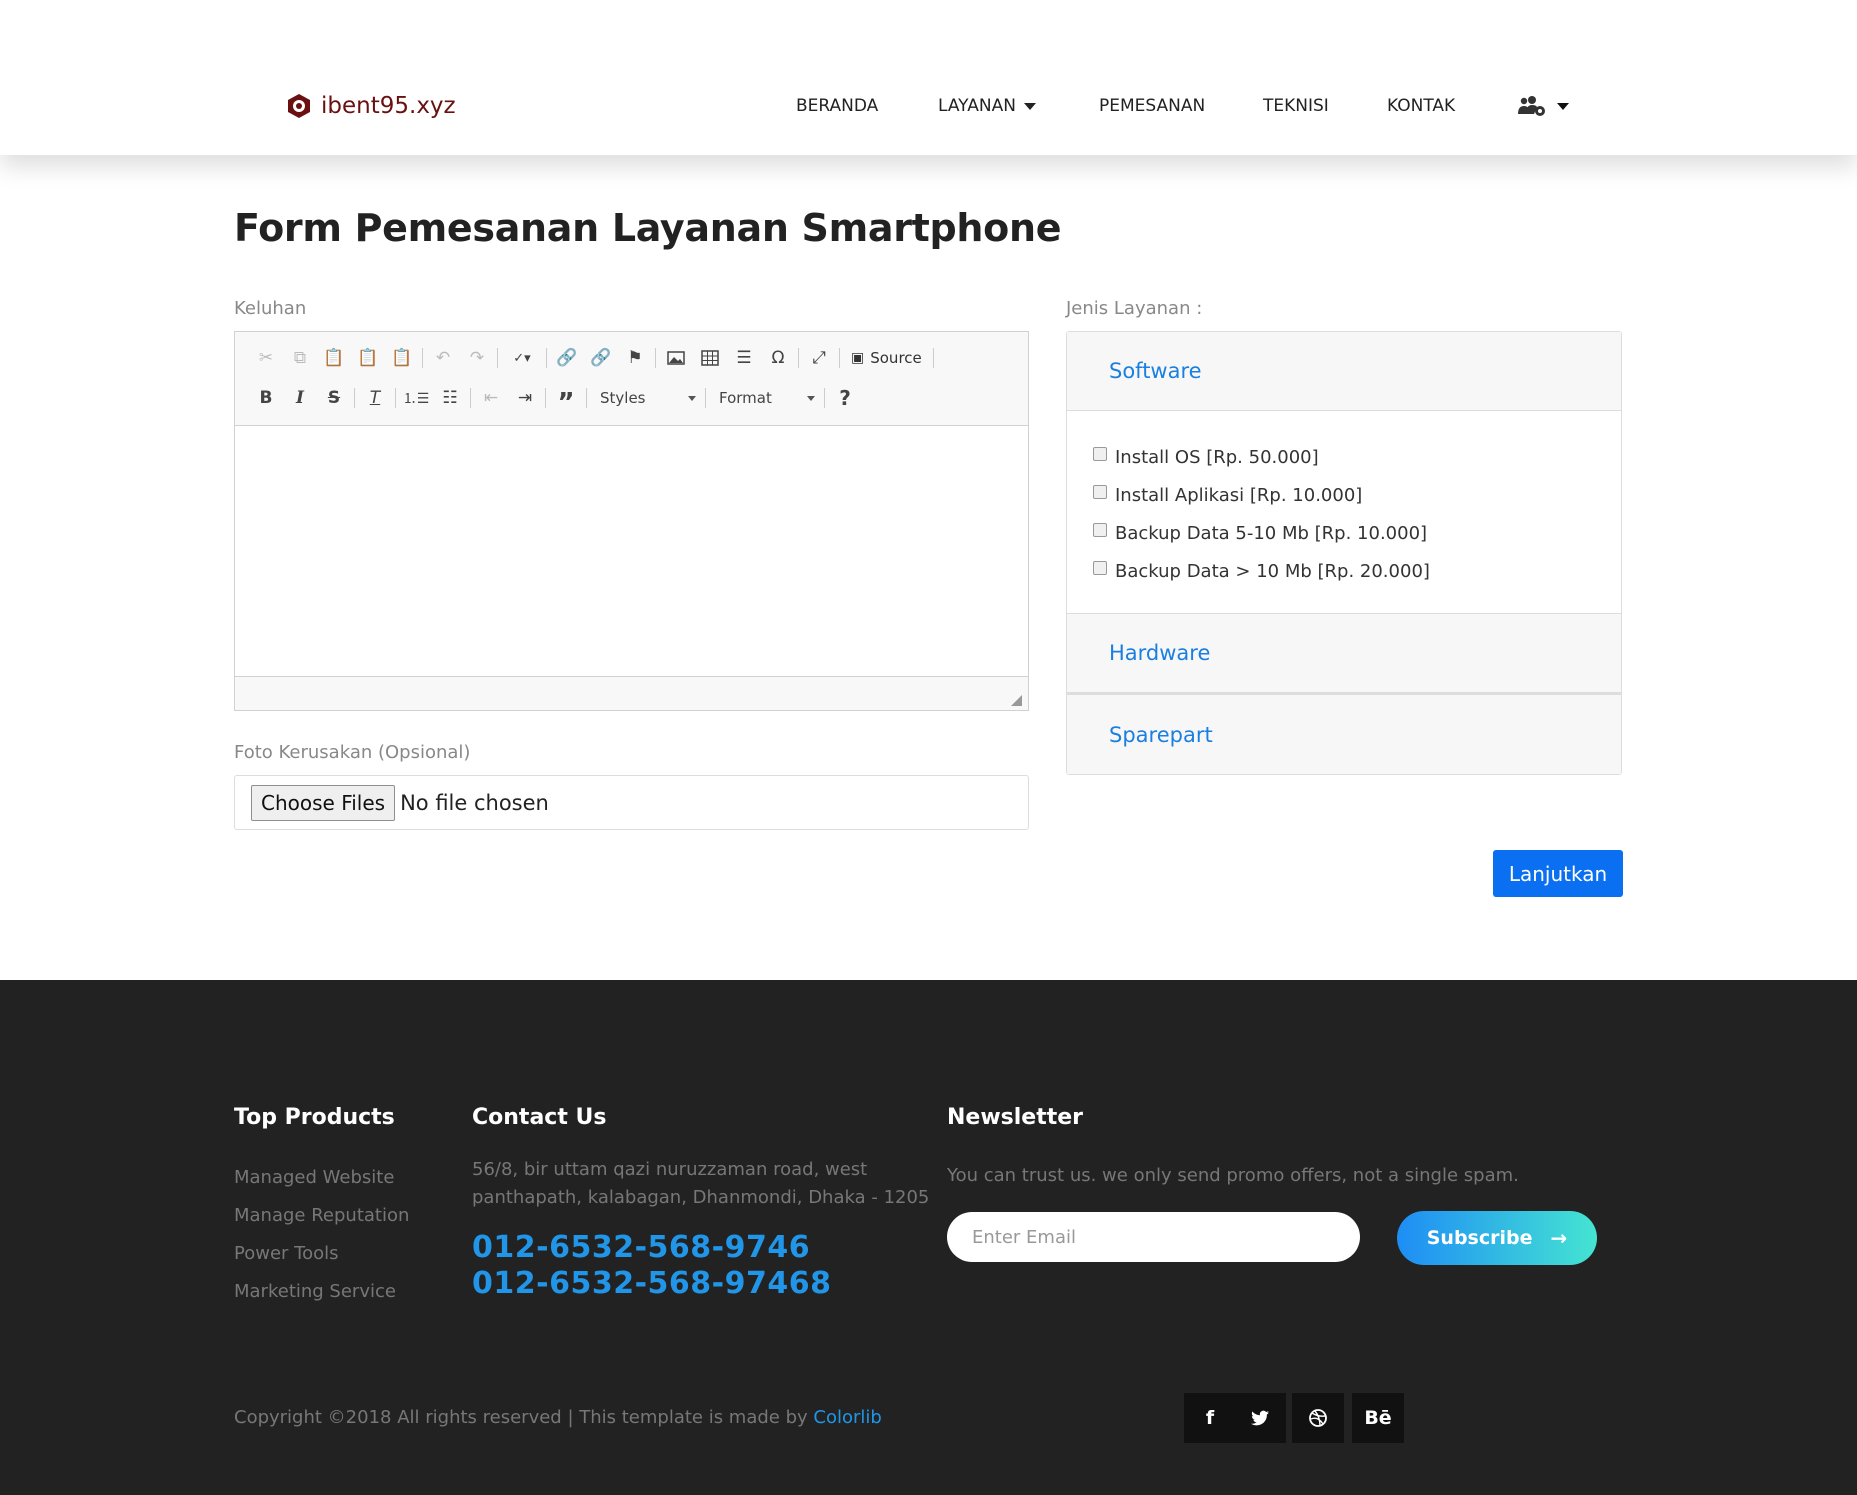  I want to click on users-cog-icon, so click(1531, 106).